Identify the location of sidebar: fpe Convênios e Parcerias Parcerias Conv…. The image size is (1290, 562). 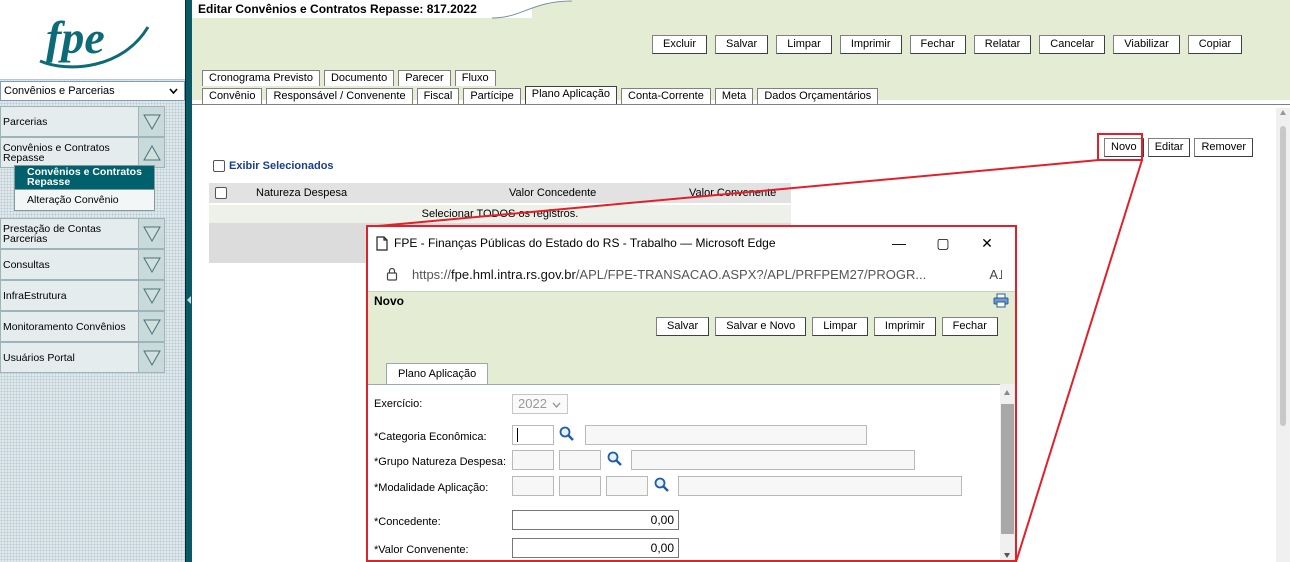
(92, 281).